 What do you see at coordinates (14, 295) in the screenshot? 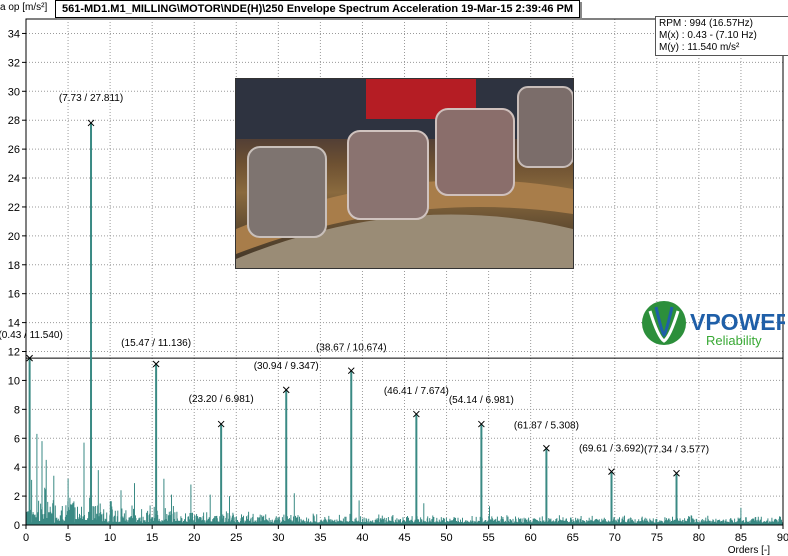
I see `y-tick-label: 16` at bounding box center [14, 295].